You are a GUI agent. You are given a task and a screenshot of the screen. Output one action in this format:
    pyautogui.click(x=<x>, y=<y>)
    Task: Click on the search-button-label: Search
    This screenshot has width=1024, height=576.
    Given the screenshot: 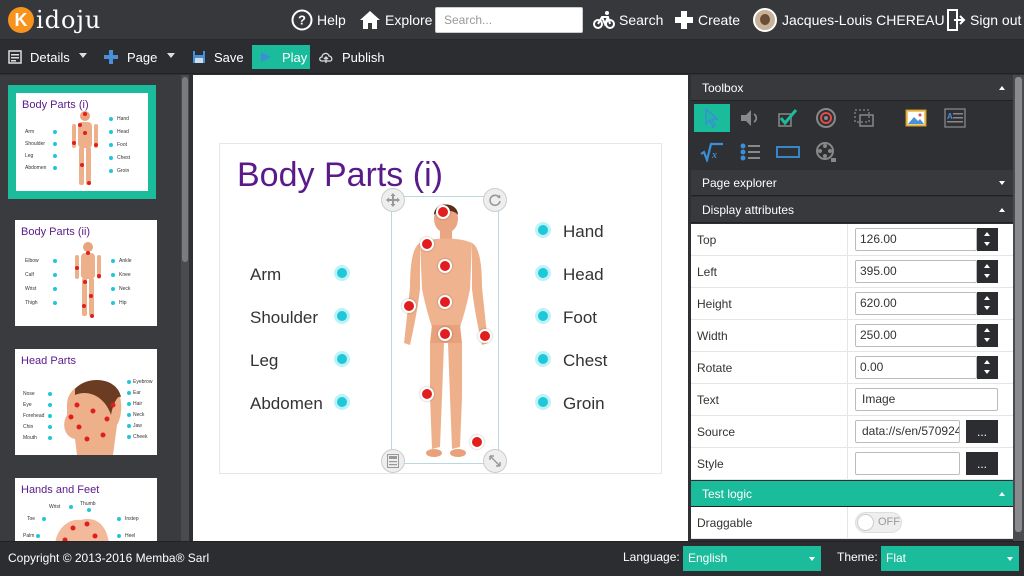 What is the action you would take?
    pyautogui.click(x=641, y=20)
    